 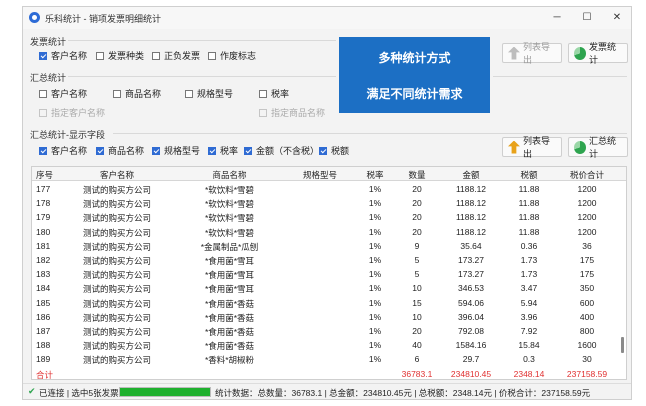 What do you see at coordinates (329, 303) in the screenshot?
I see `table-row: 185 测试的购买方公司 *食用菌*香菇 1% 15 594.06 5.94 600` at bounding box center [329, 303].